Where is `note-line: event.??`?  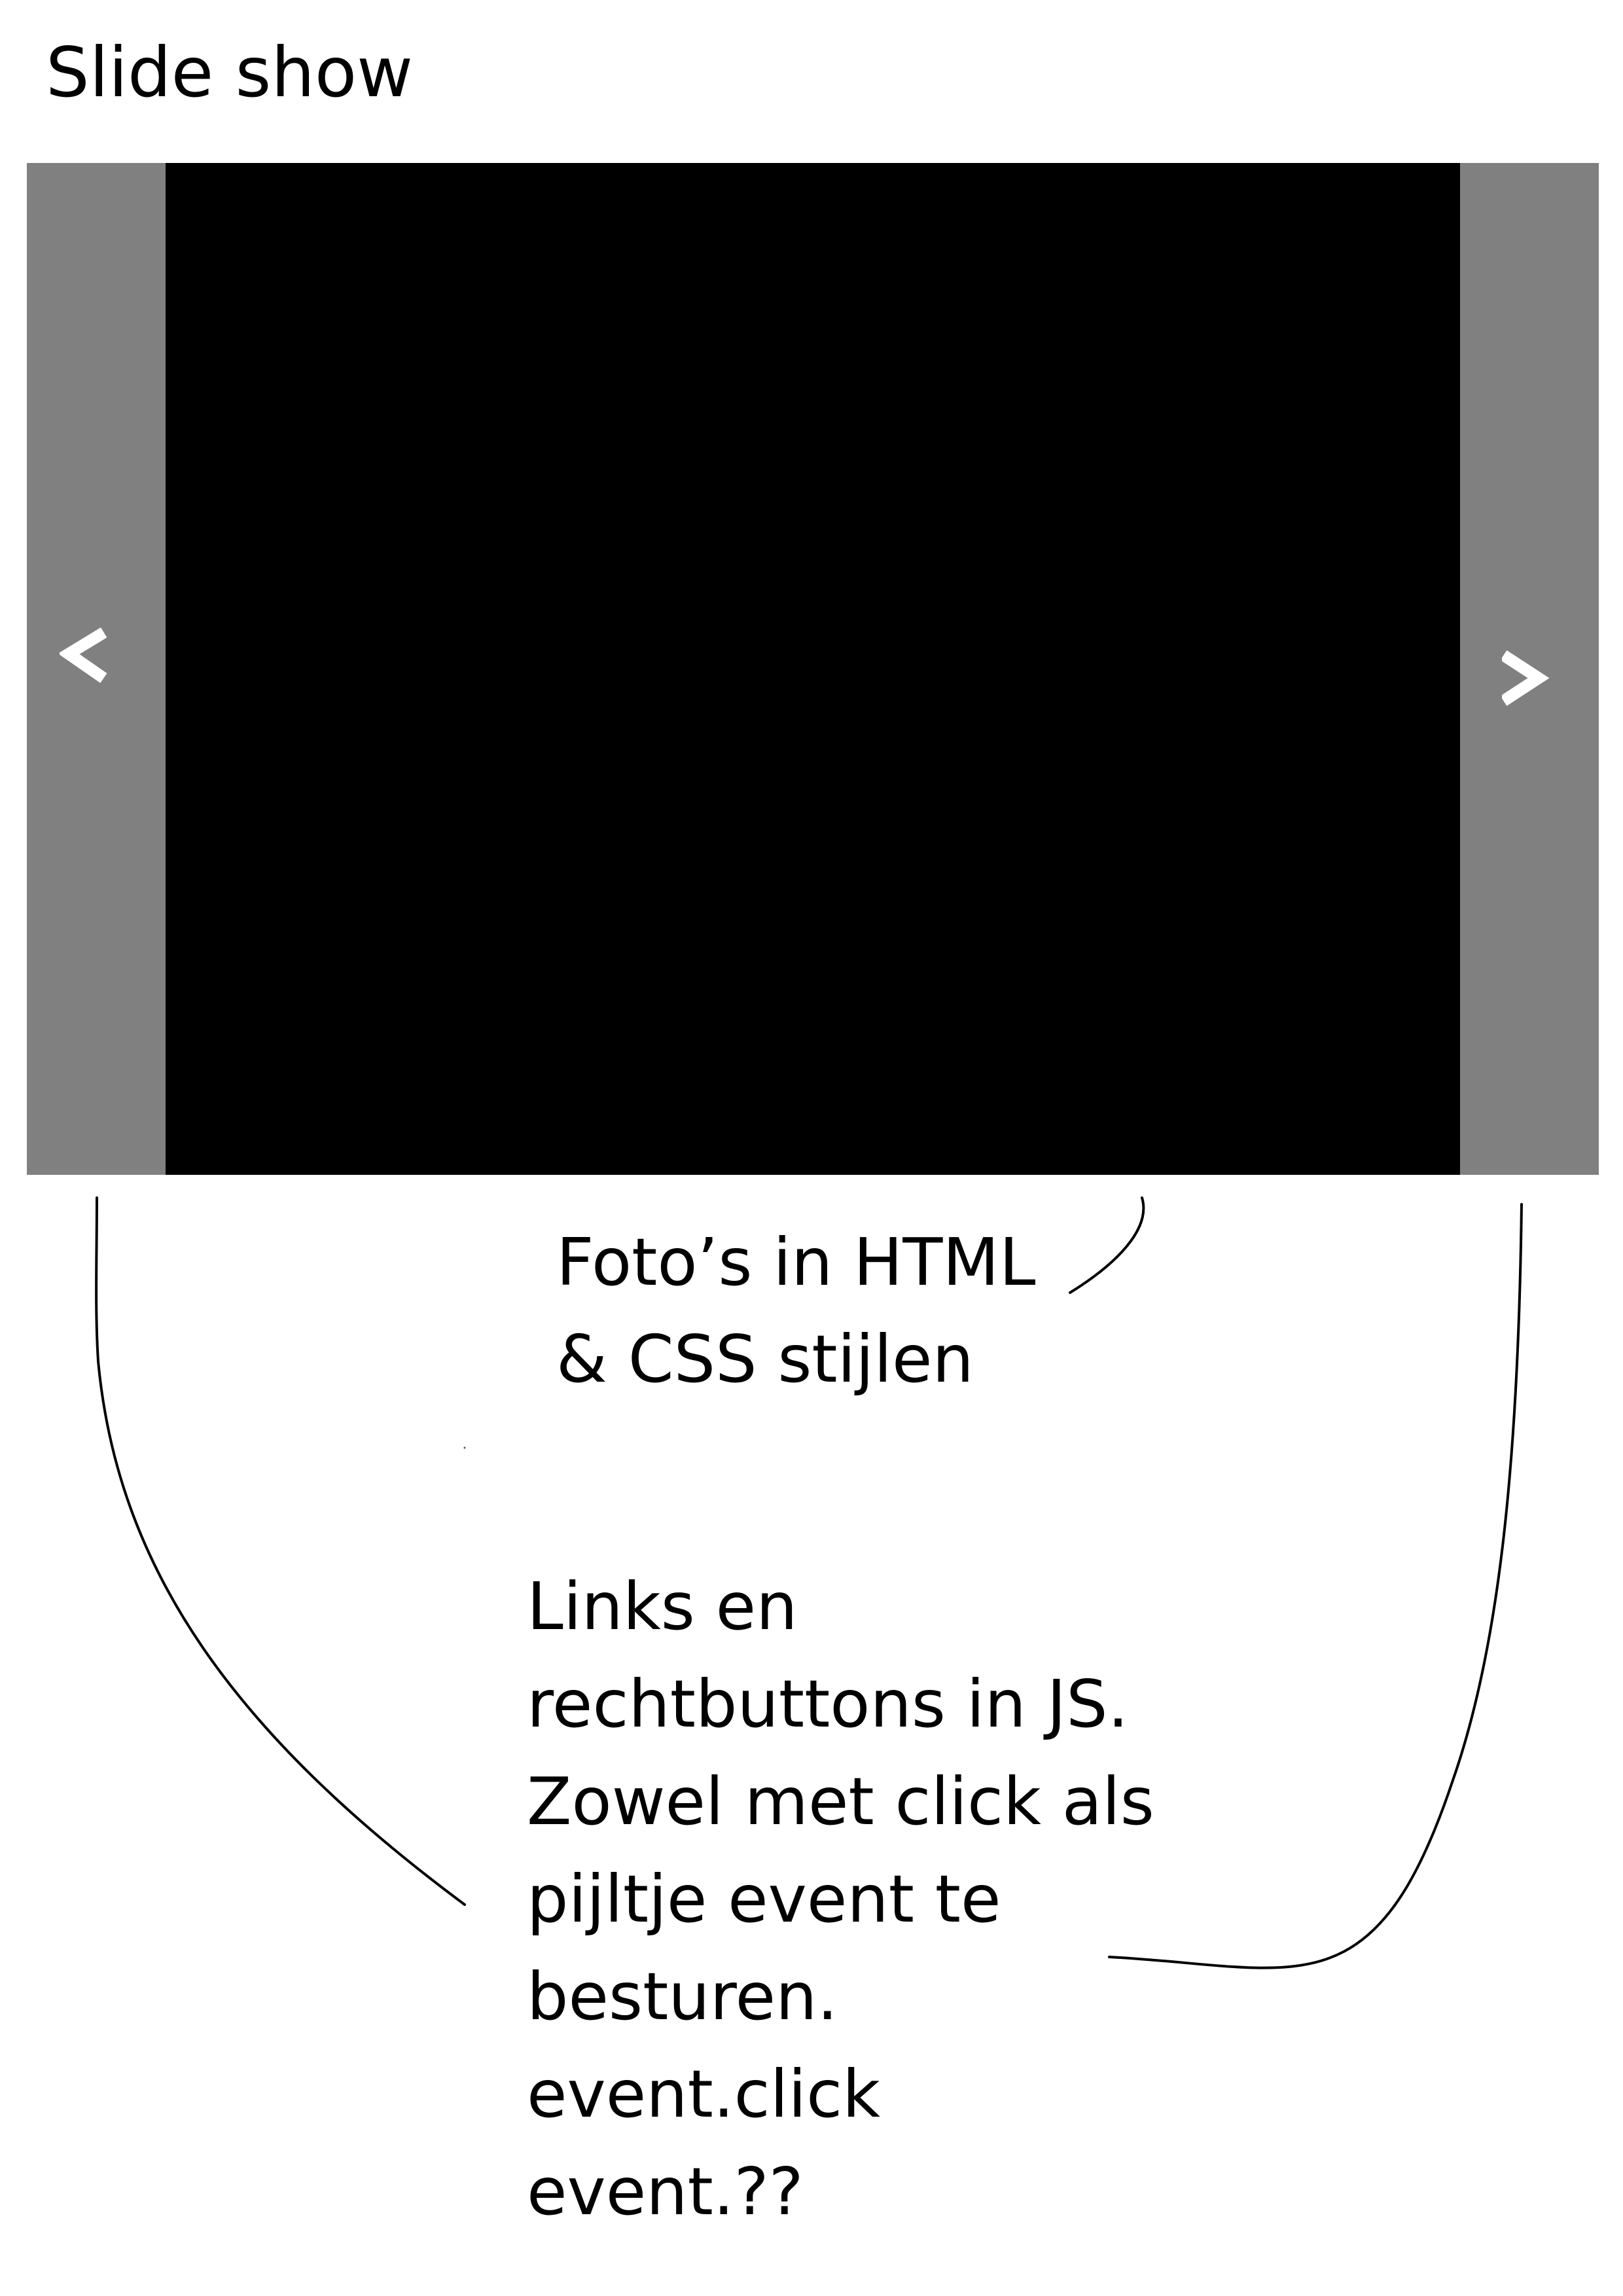
note-line: event.?? is located at coordinates (665, 2191).